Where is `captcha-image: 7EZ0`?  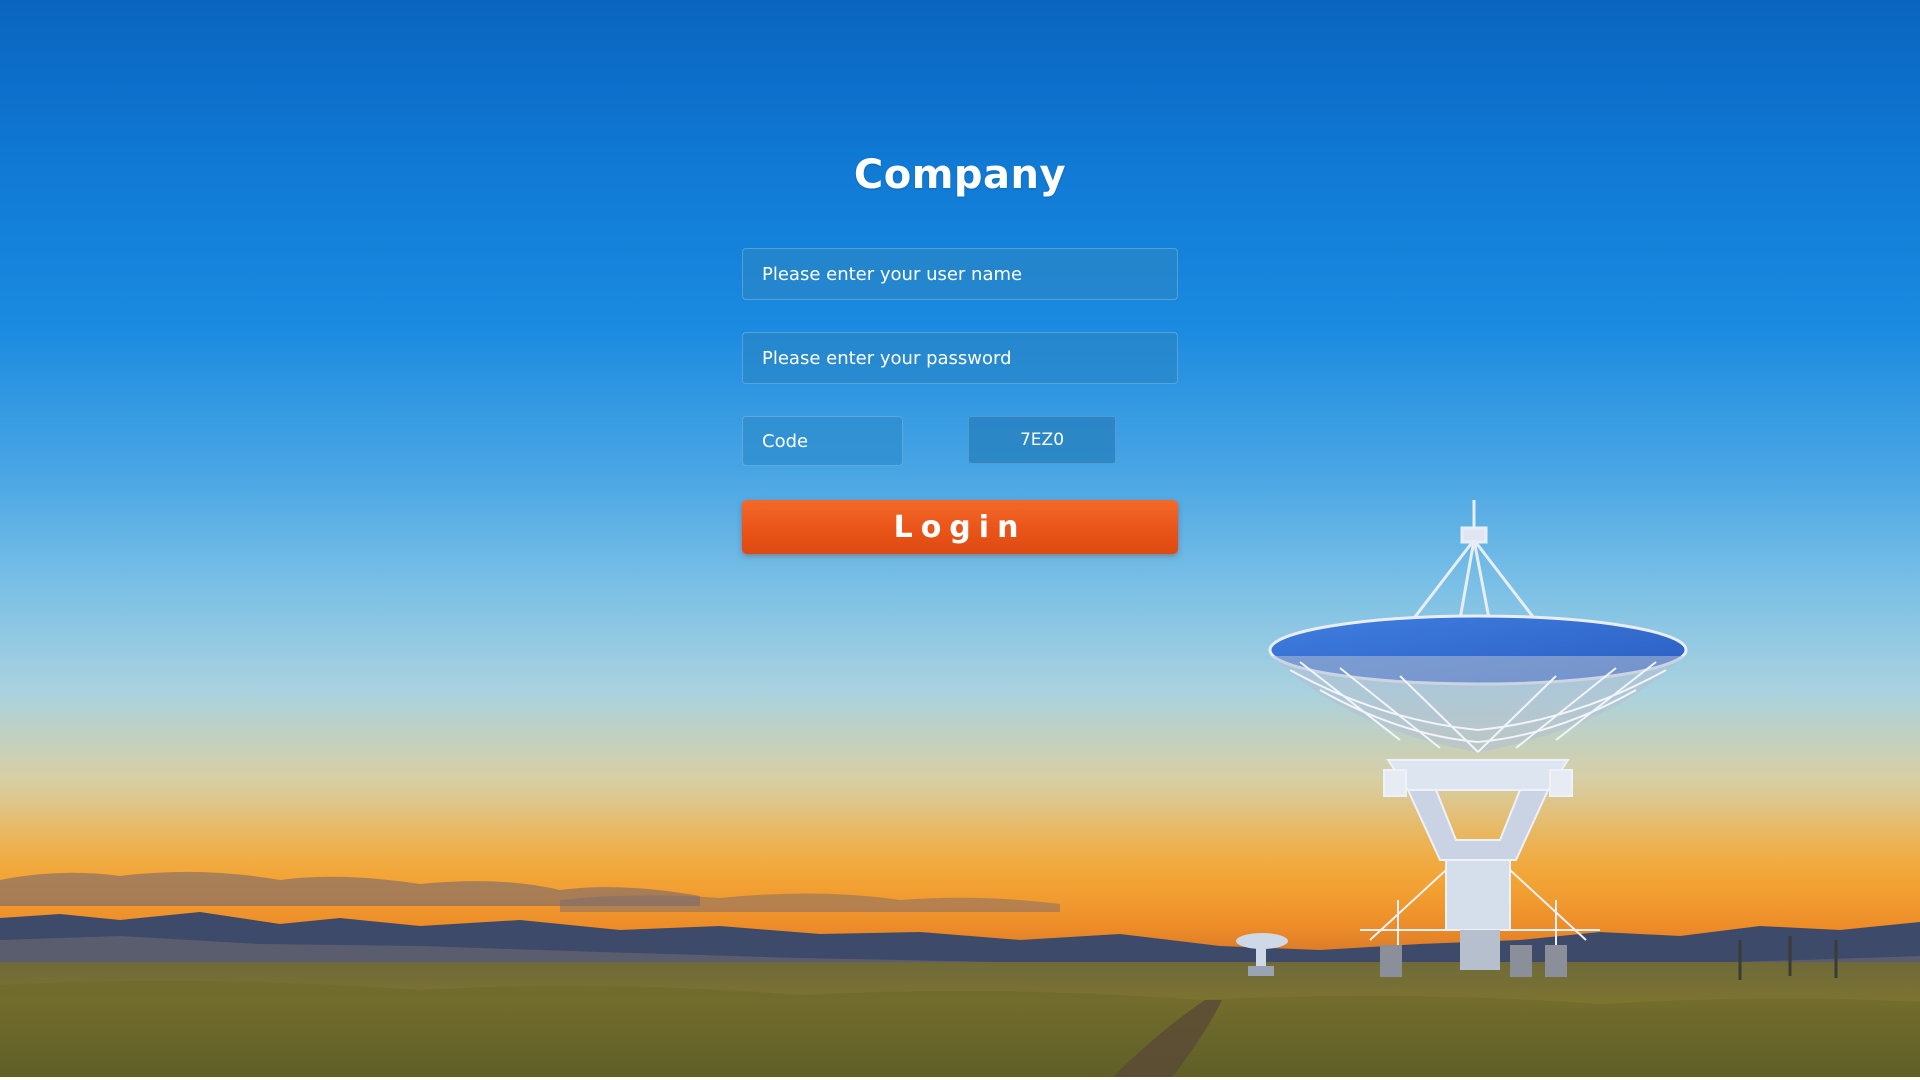
captcha-image: 7EZ0 is located at coordinates (1042, 440).